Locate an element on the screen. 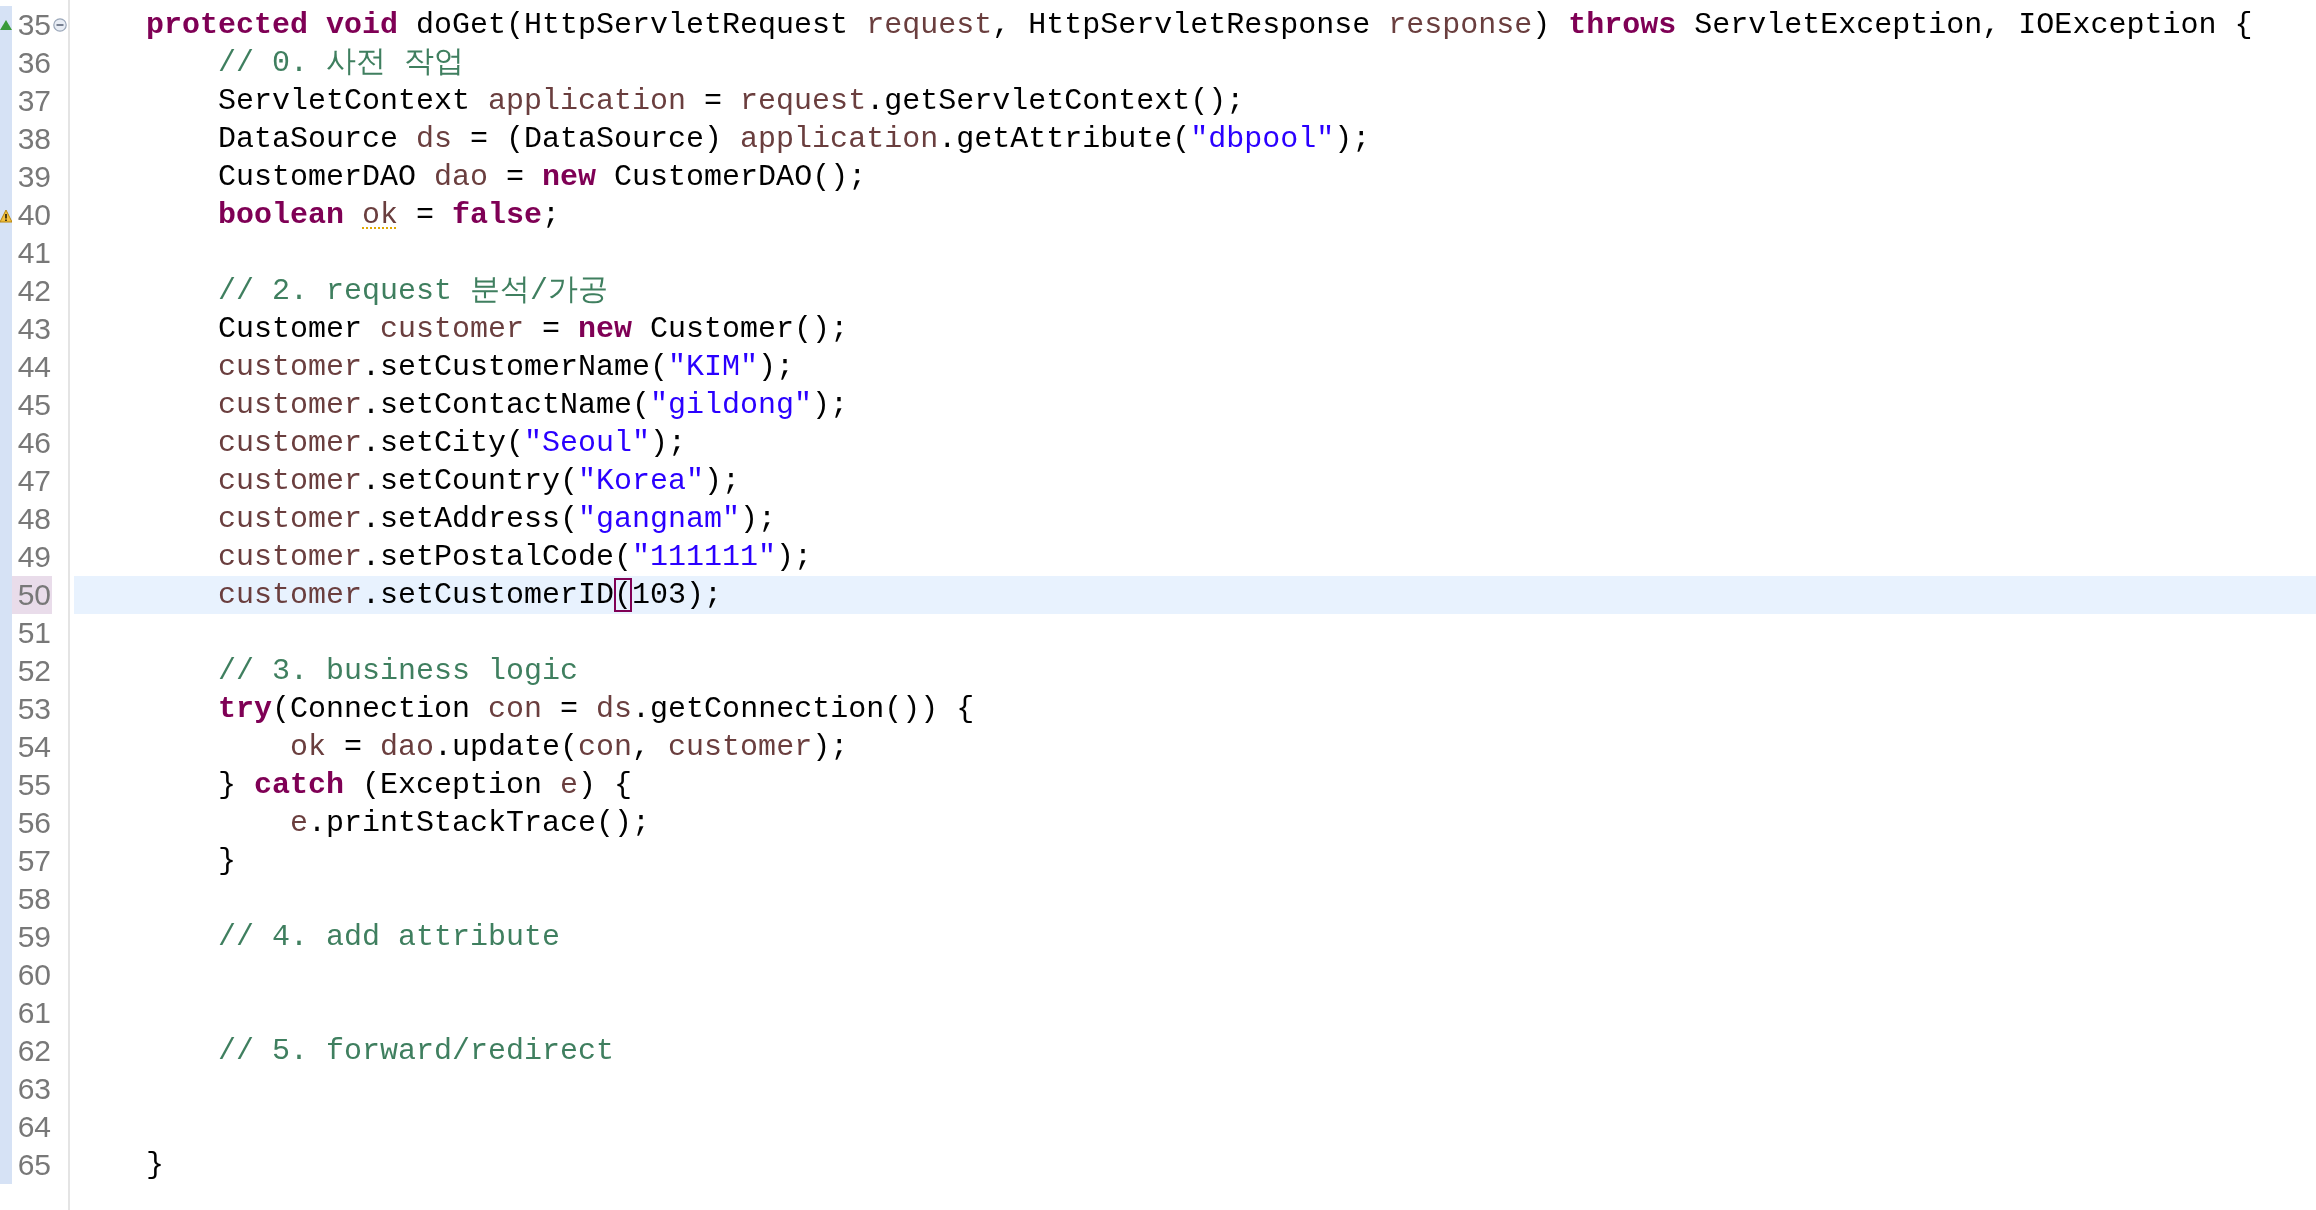 This screenshot has width=2316, height=1210. line-number: 50 is located at coordinates (32, 595).